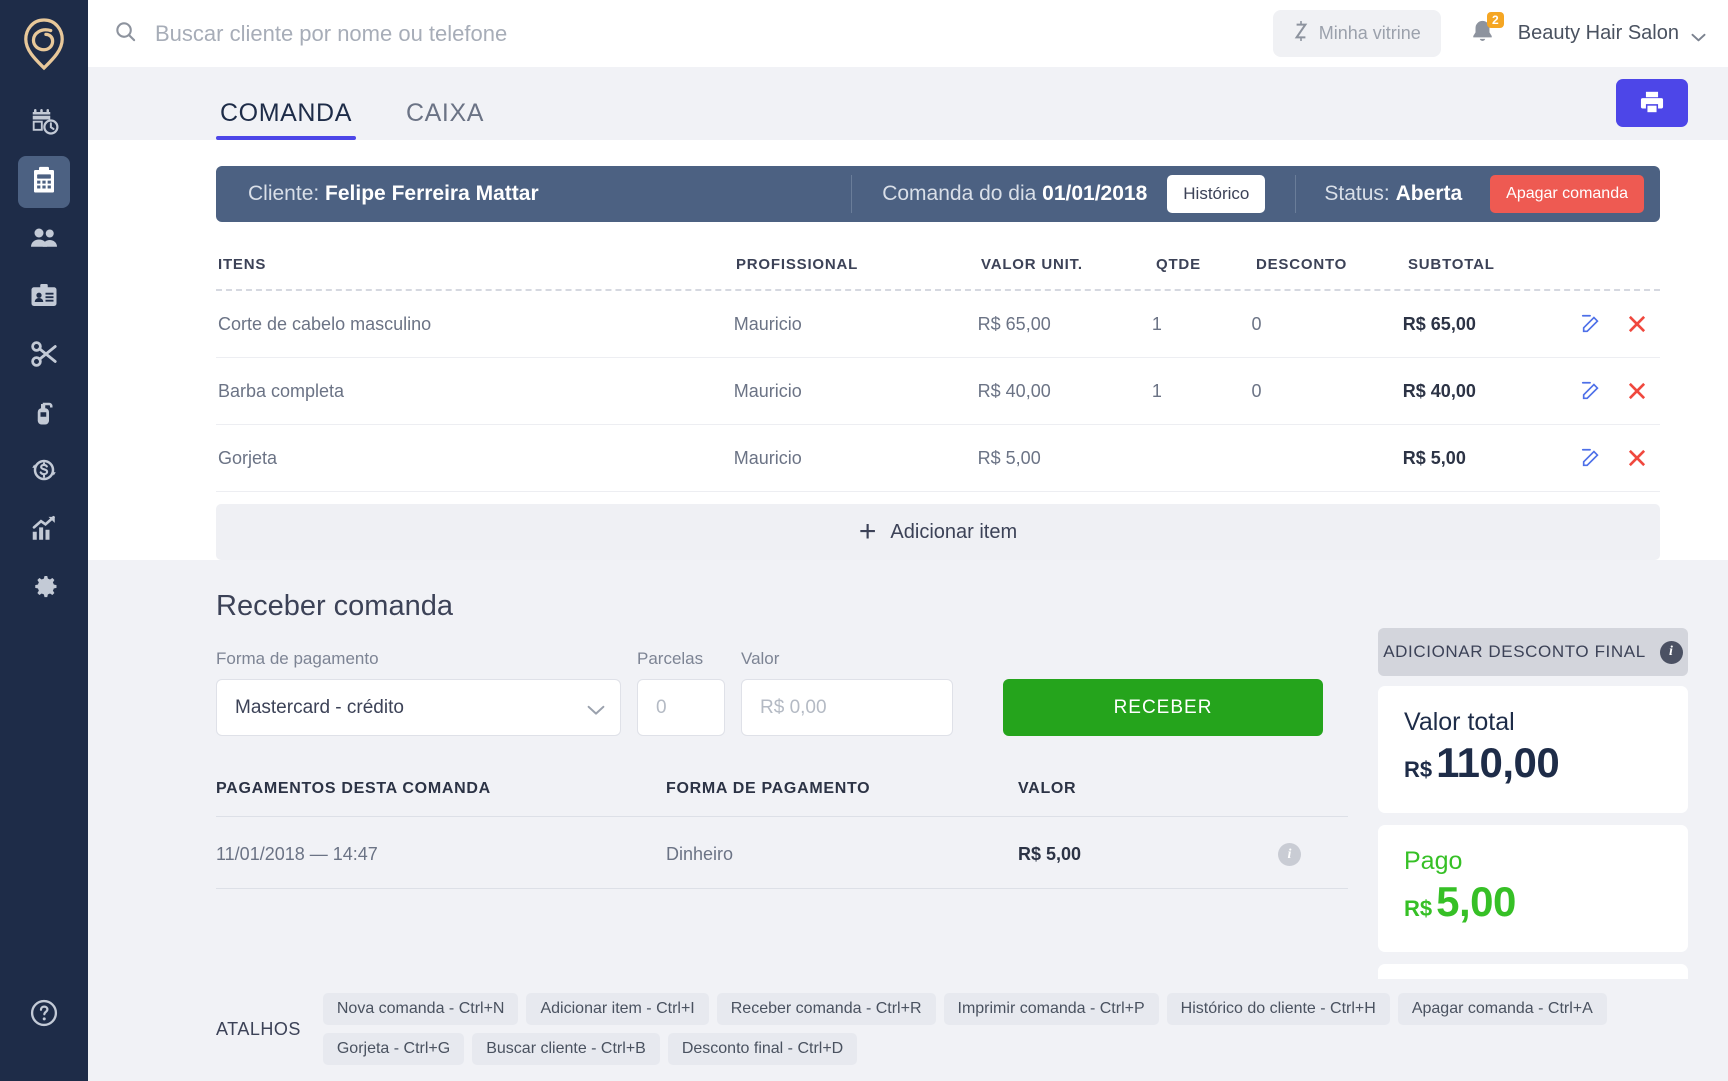  I want to click on historico-button: Histórico, so click(1216, 194).